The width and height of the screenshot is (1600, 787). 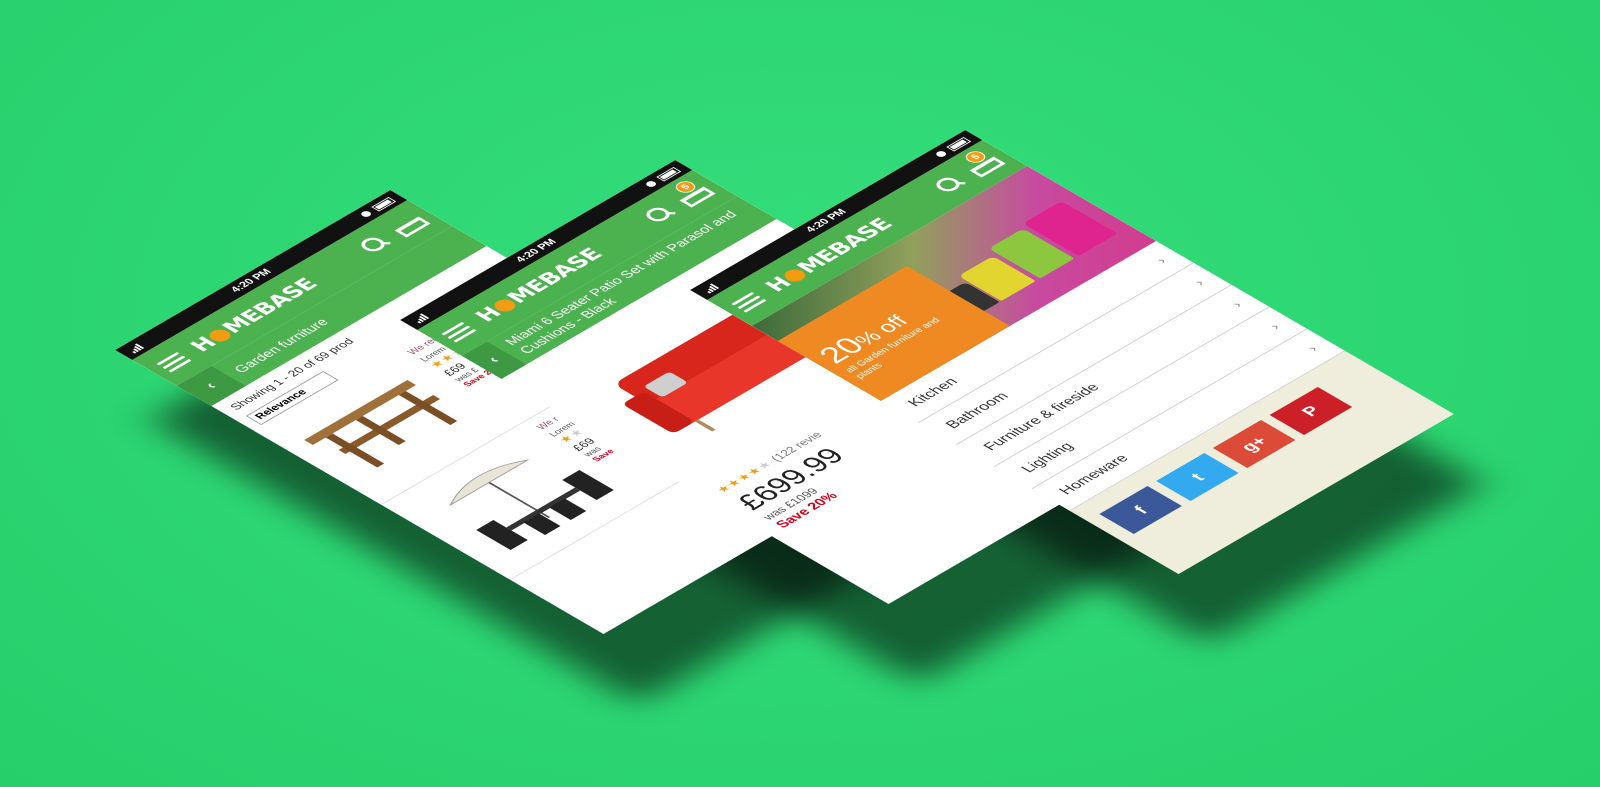 What do you see at coordinates (1197, 477) in the screenshot?
I see `twitter-icon: t` at bounding box center [1197, 477].